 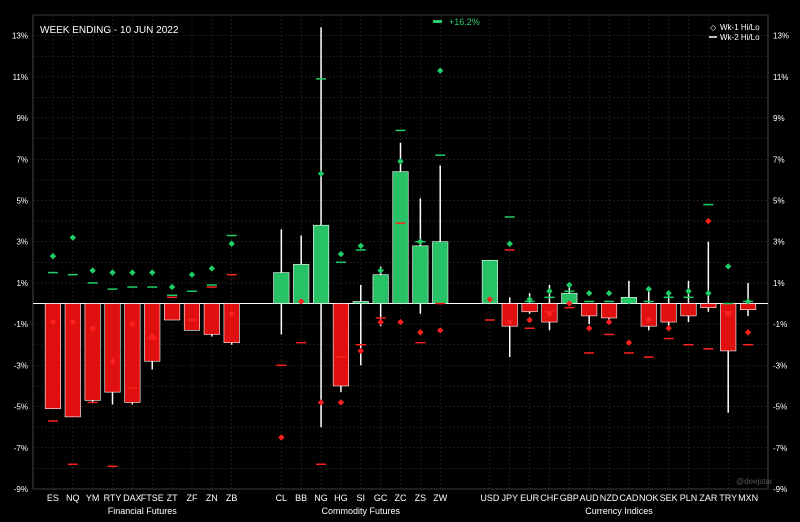 What do you see at coordinates (360, 302) in the screenshot?
I see `bar-SI` at bounding box center [360, 302].